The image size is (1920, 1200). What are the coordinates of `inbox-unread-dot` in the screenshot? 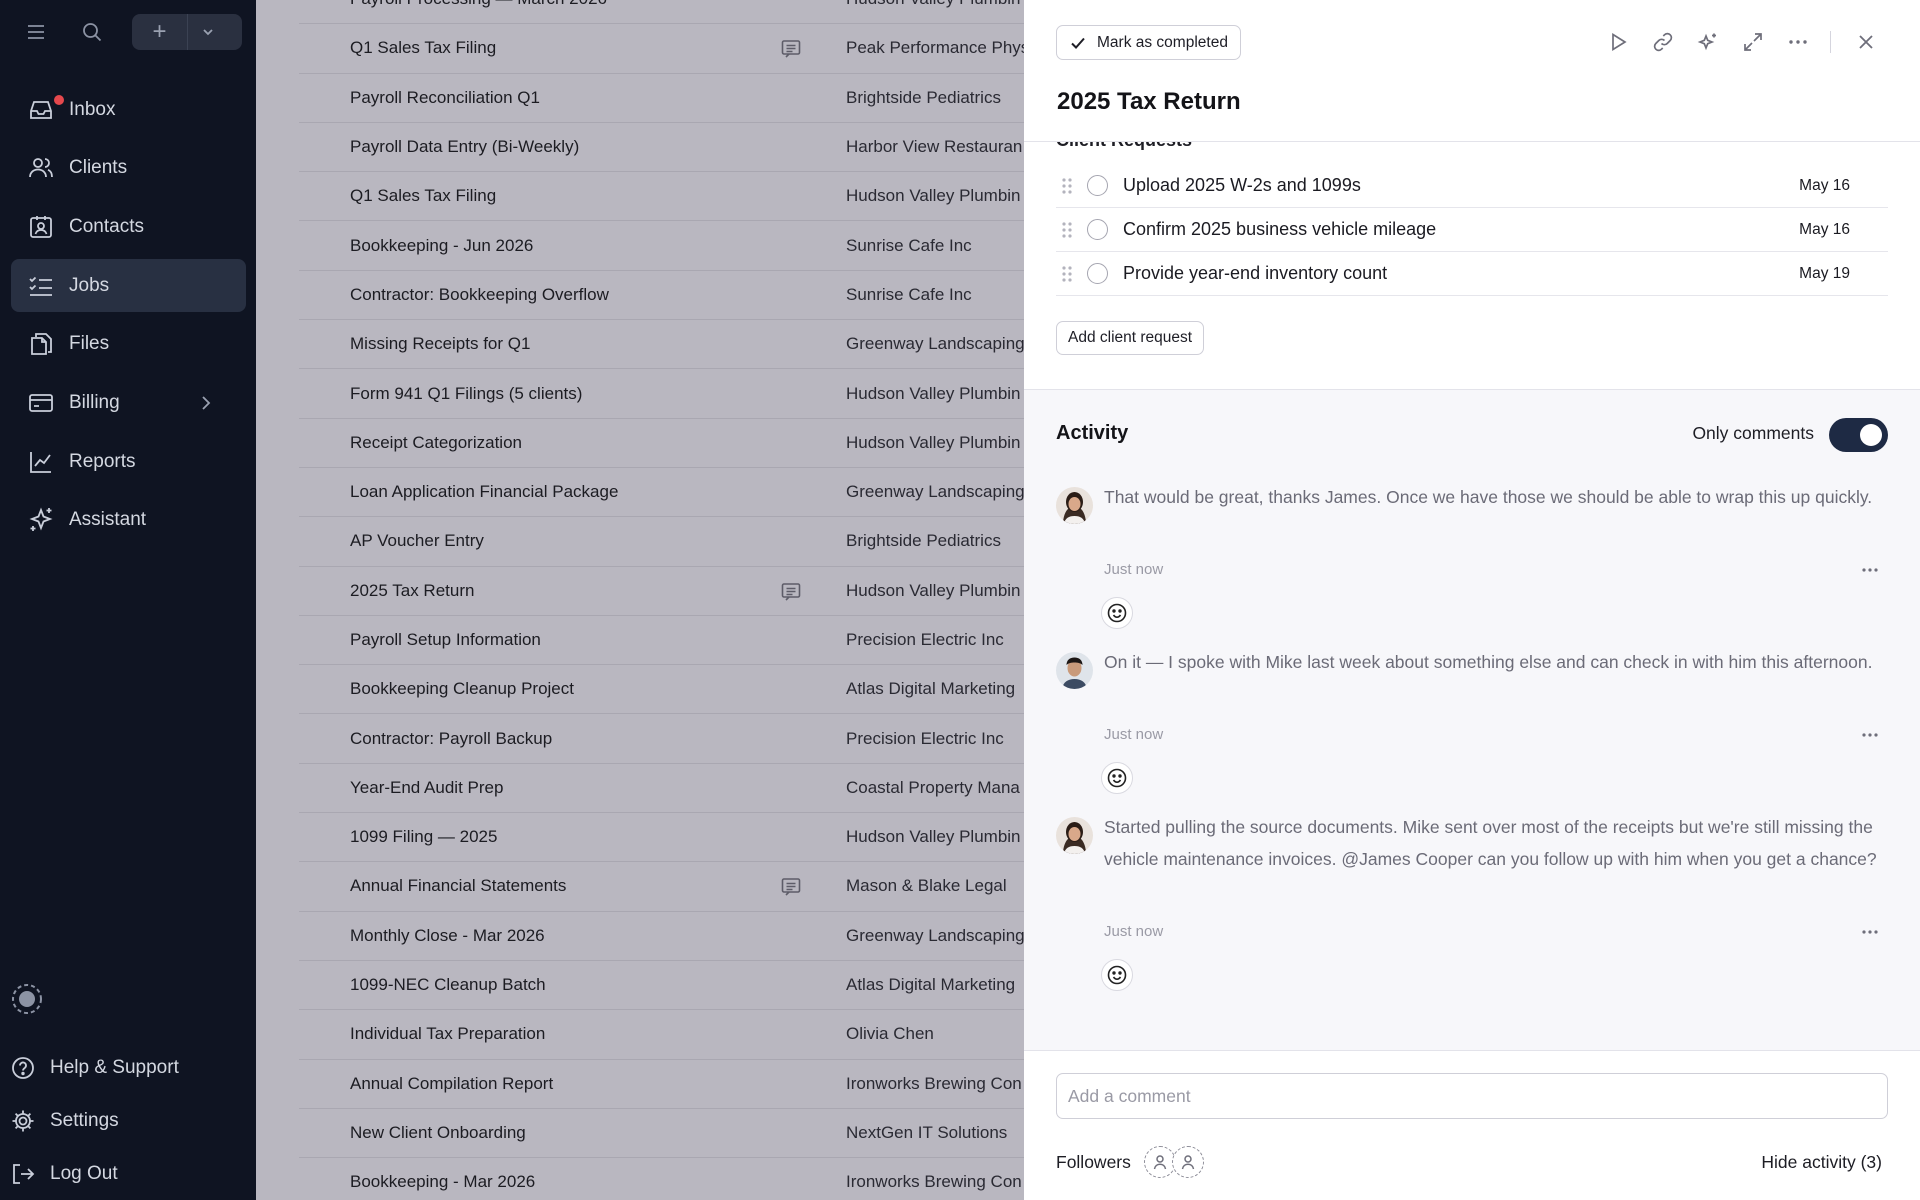 It's located at (59, 100).